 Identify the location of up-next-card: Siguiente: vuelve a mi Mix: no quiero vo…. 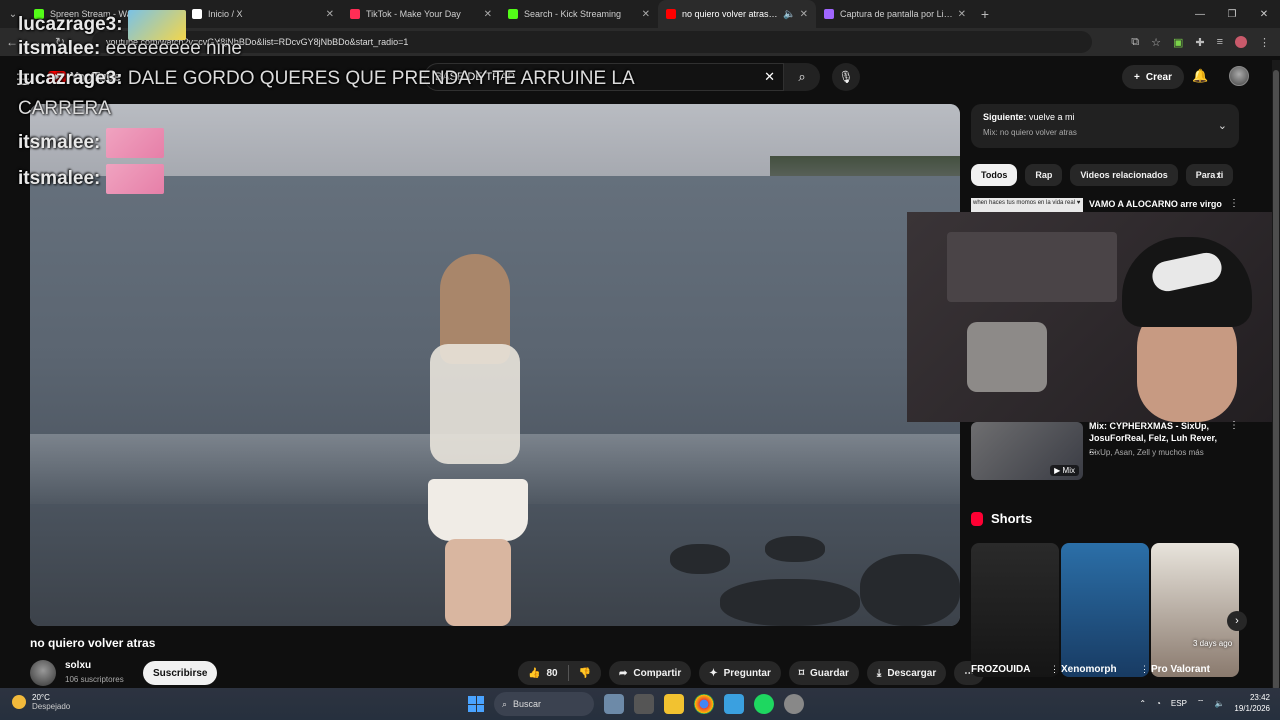
(1105, 126).